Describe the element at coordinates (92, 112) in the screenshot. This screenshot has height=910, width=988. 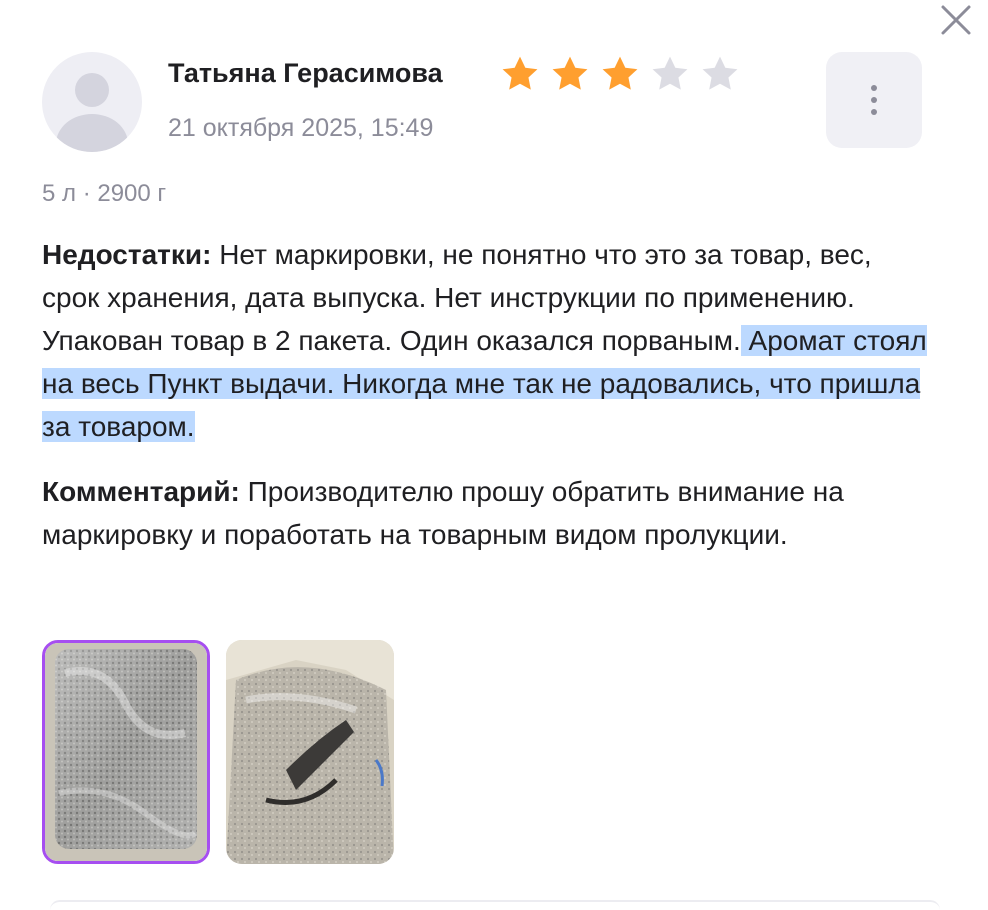
I see `user-avatar-icon` at that location.